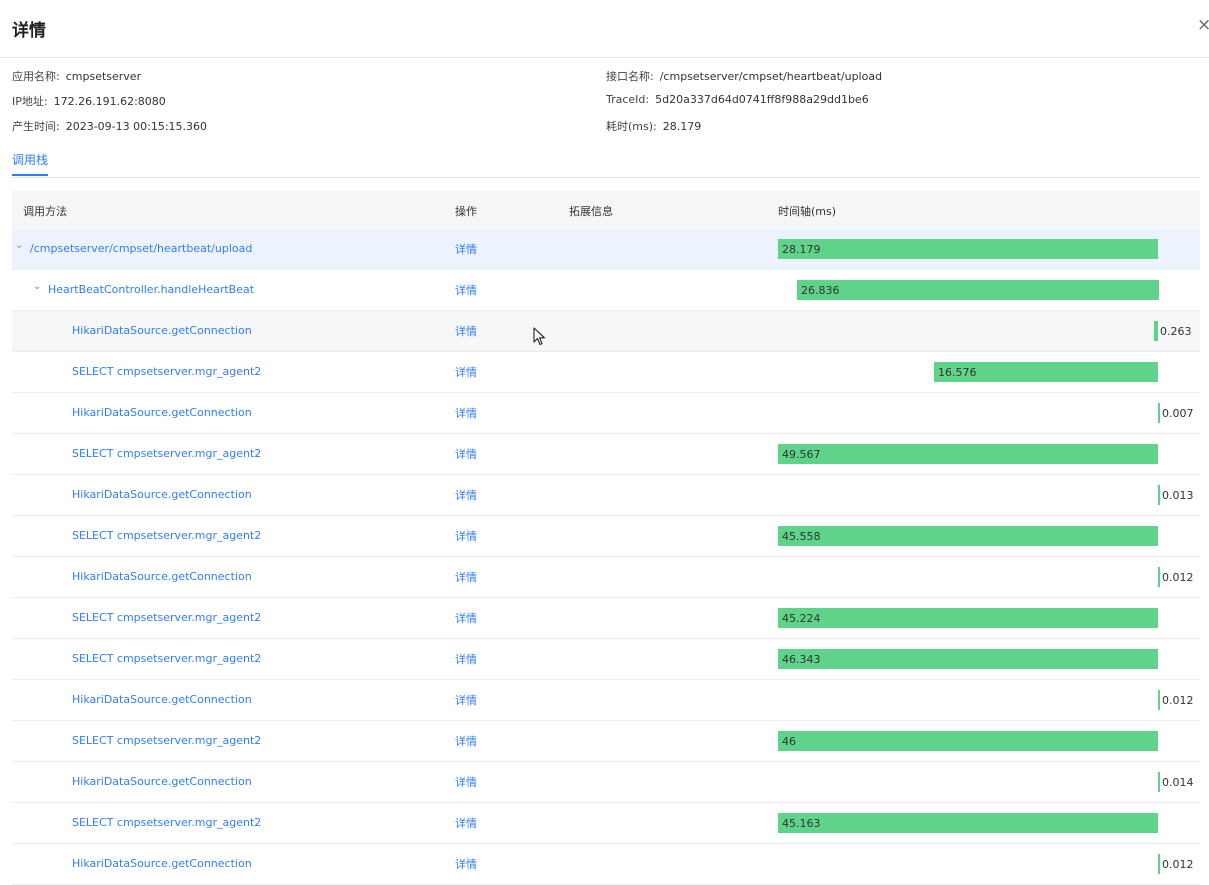 The width and height of the screenshot is (1209, 885). I want to click on table-row: HikariDataSource.getConnection 详情 0.007, so click(606, 413).